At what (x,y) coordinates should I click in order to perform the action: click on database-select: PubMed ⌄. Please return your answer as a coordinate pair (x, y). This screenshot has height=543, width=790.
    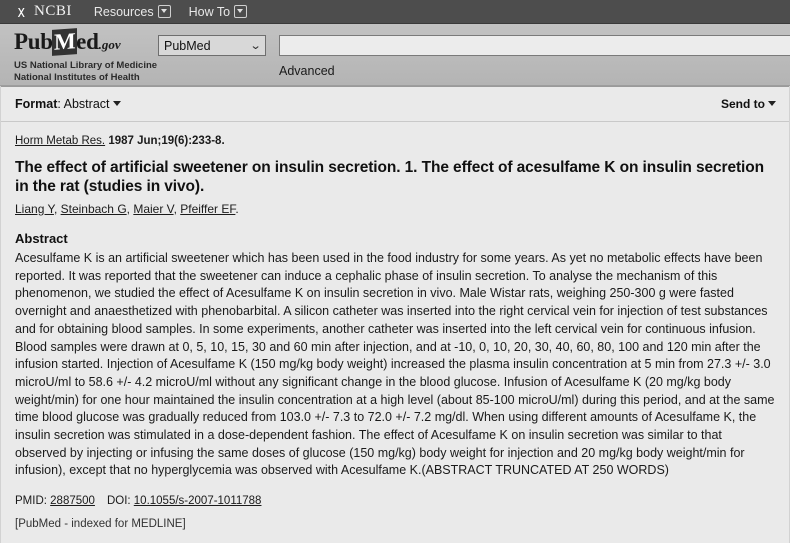
    Looking at the image, I should click on (212, 45).